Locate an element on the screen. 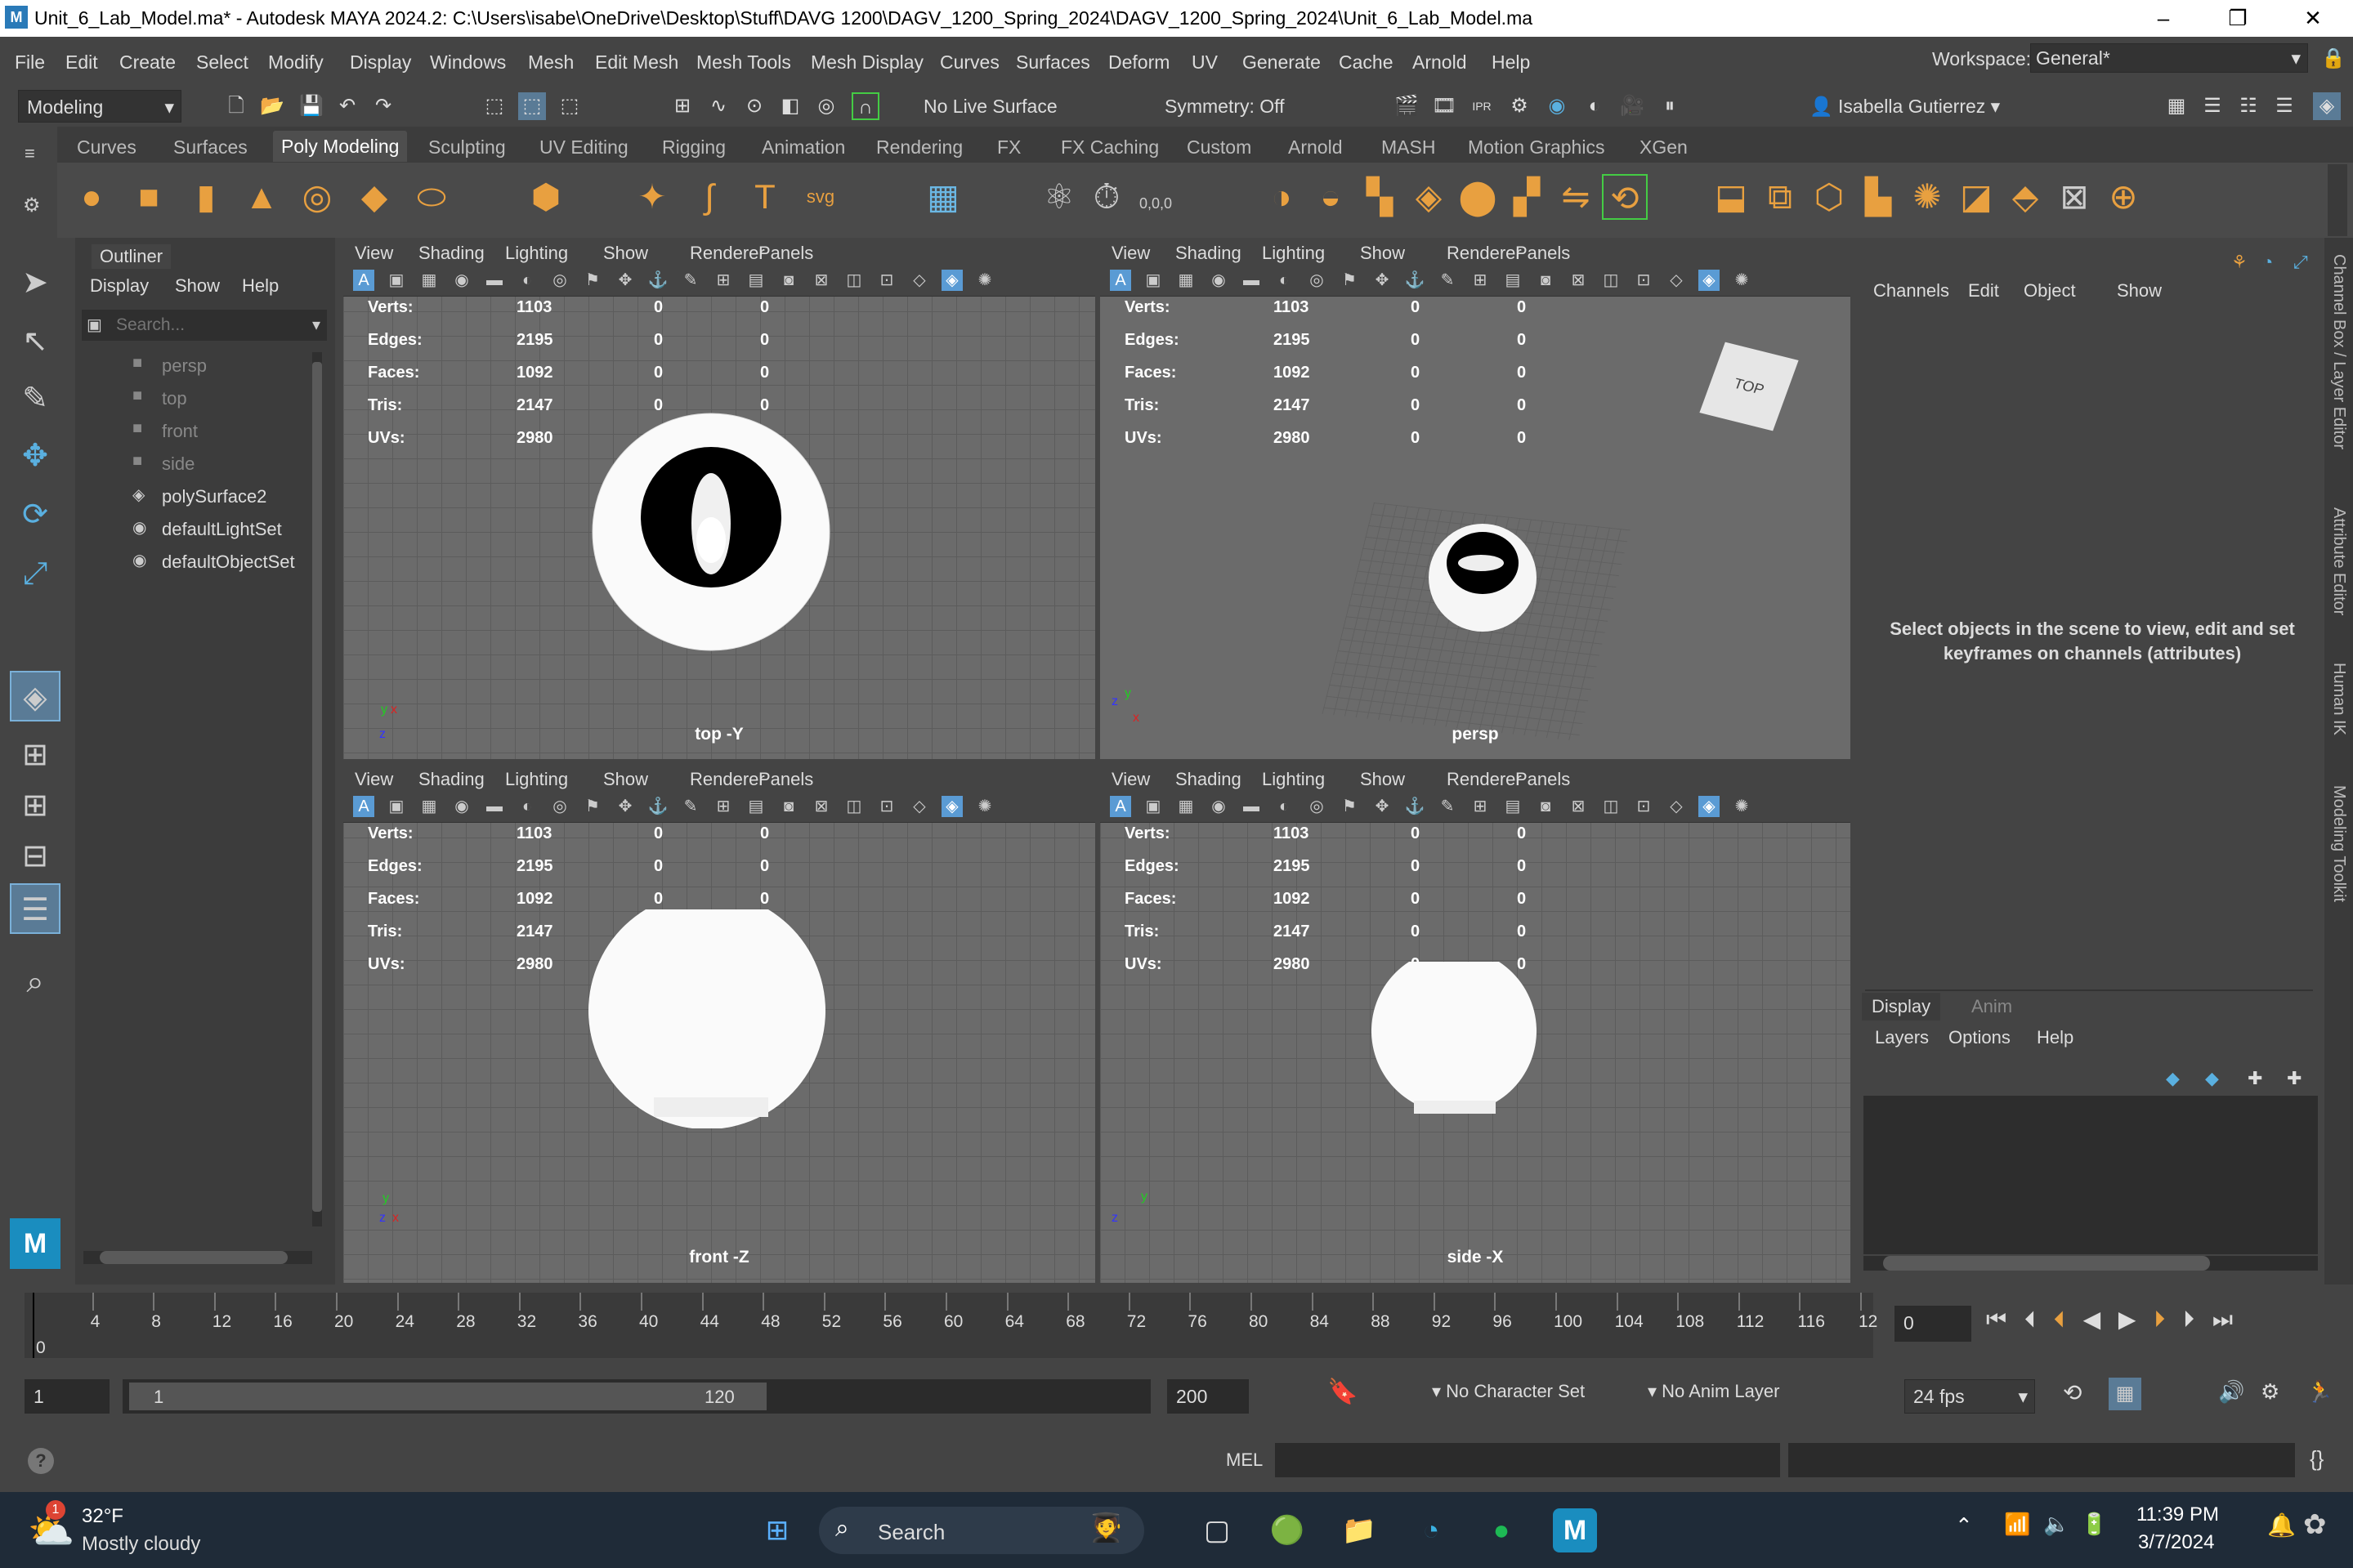 This screenshot has width=2353, height=1568. outliner-menu-display: Display is located at coordinates (119, 286).